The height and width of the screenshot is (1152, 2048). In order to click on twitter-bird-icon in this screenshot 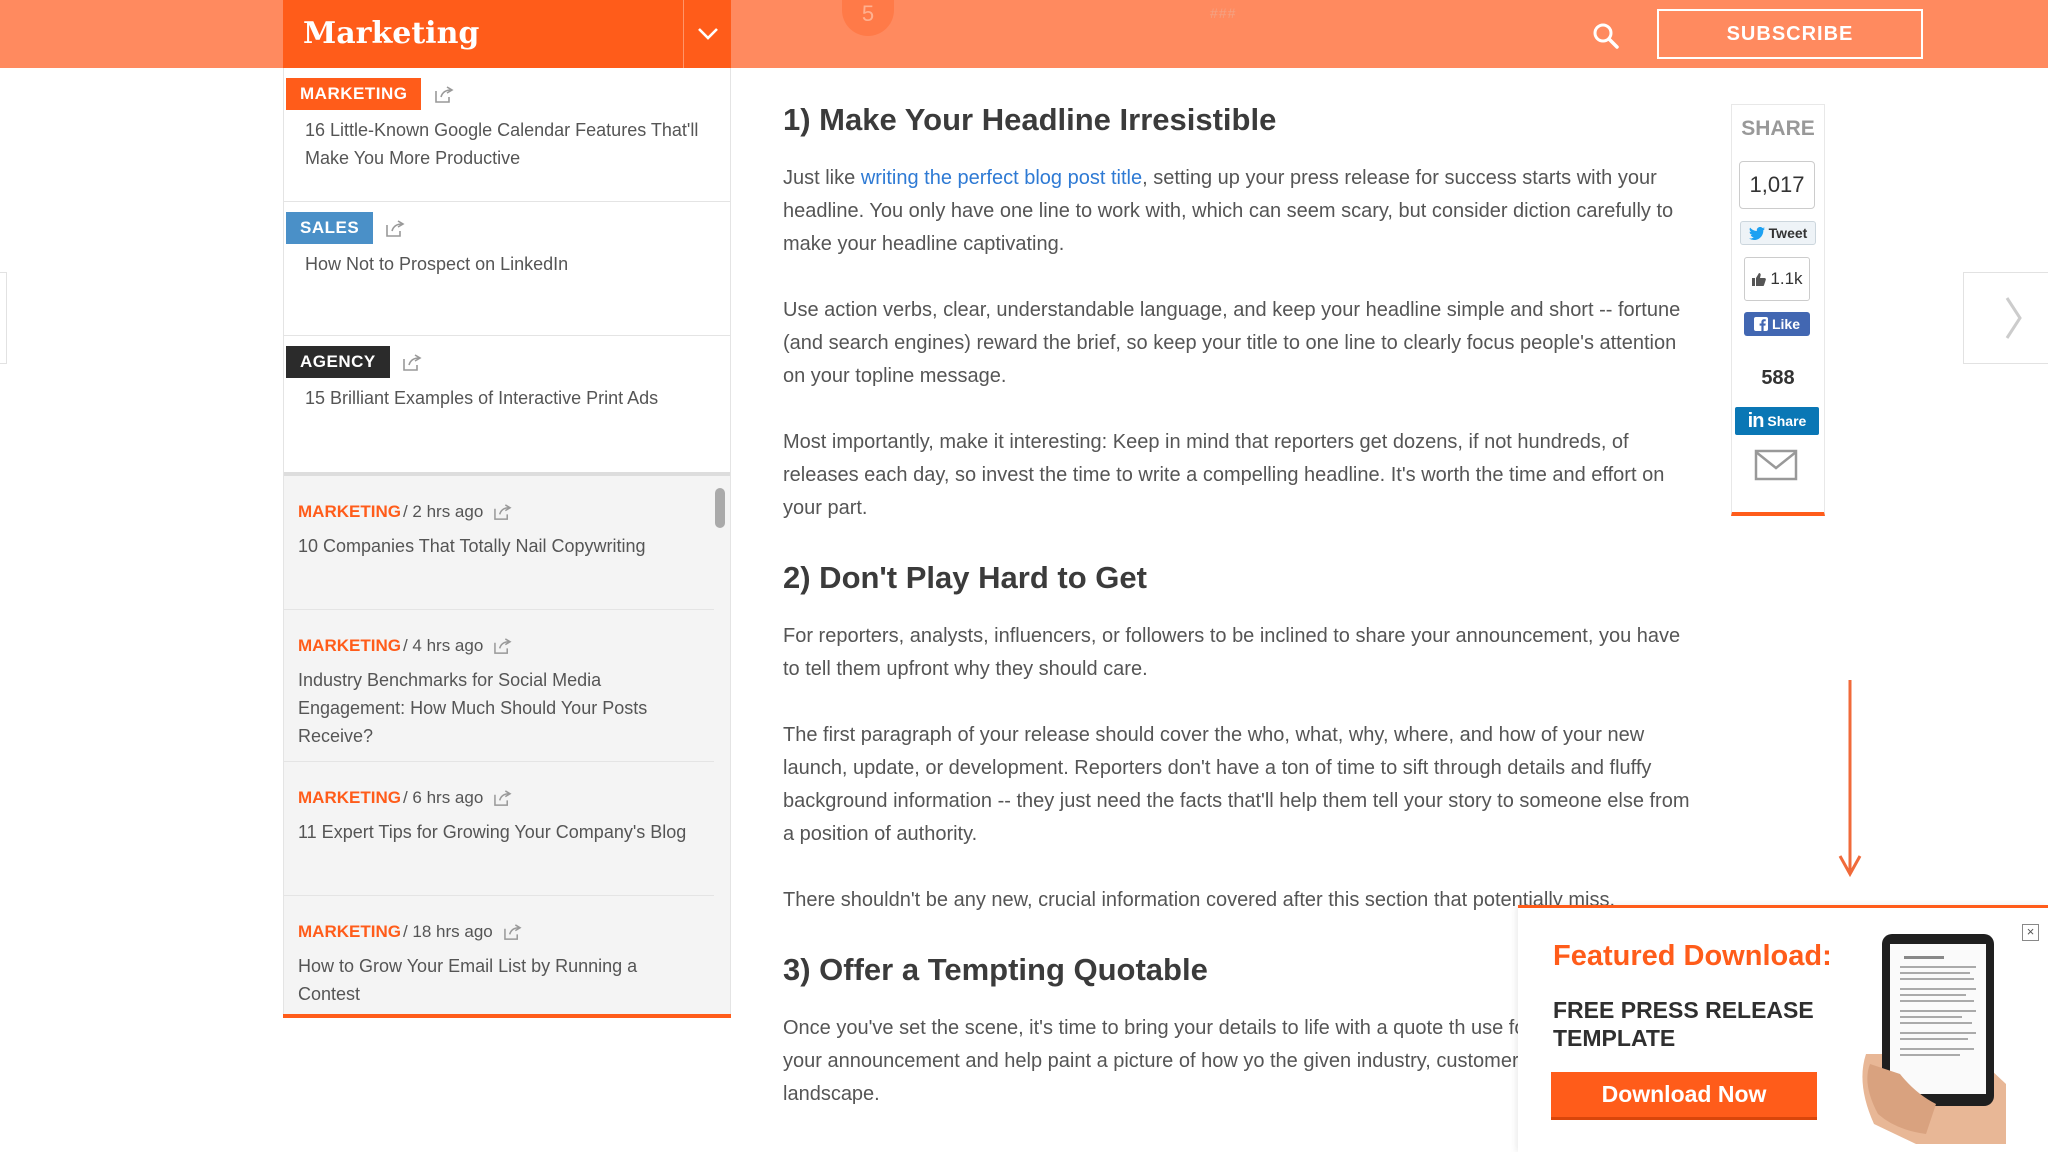, I will do `click(1756, 233)`.